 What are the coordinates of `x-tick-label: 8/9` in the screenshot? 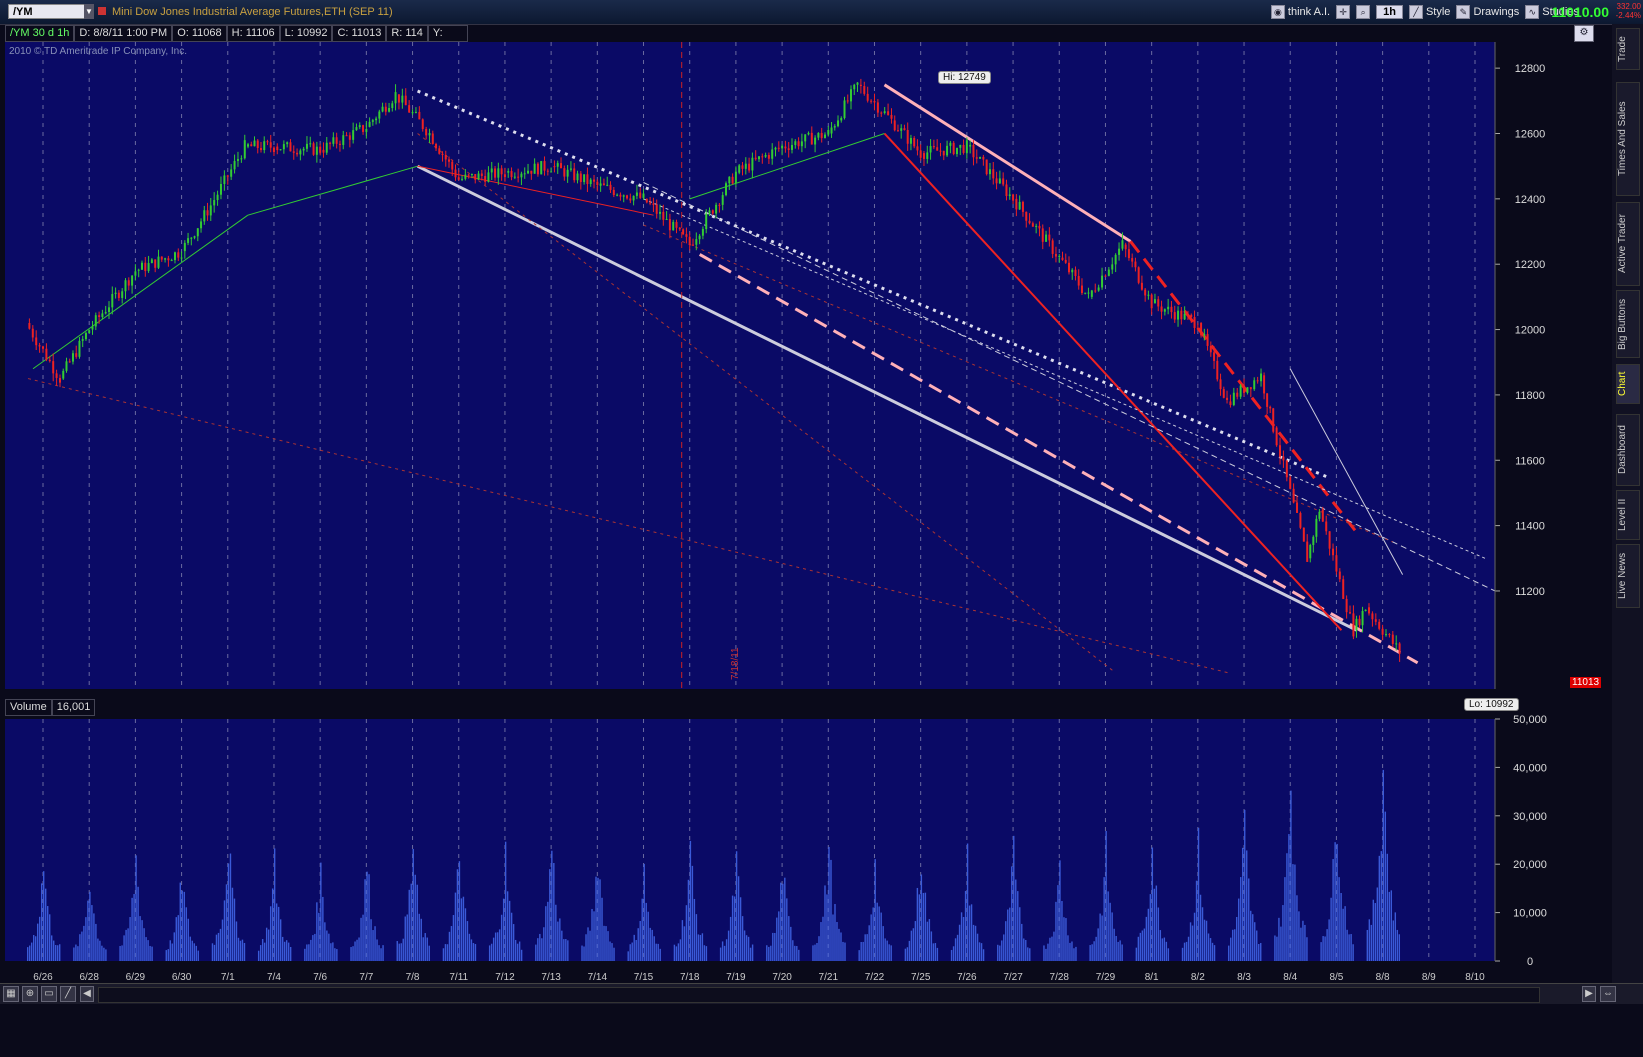 It's located at (1429, 977).